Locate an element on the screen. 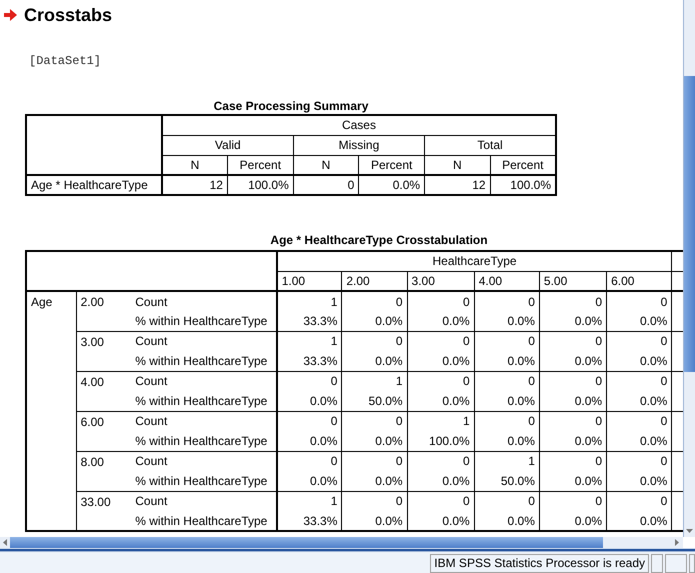  row-header: 4.00 is located at coordinates (104, 391).